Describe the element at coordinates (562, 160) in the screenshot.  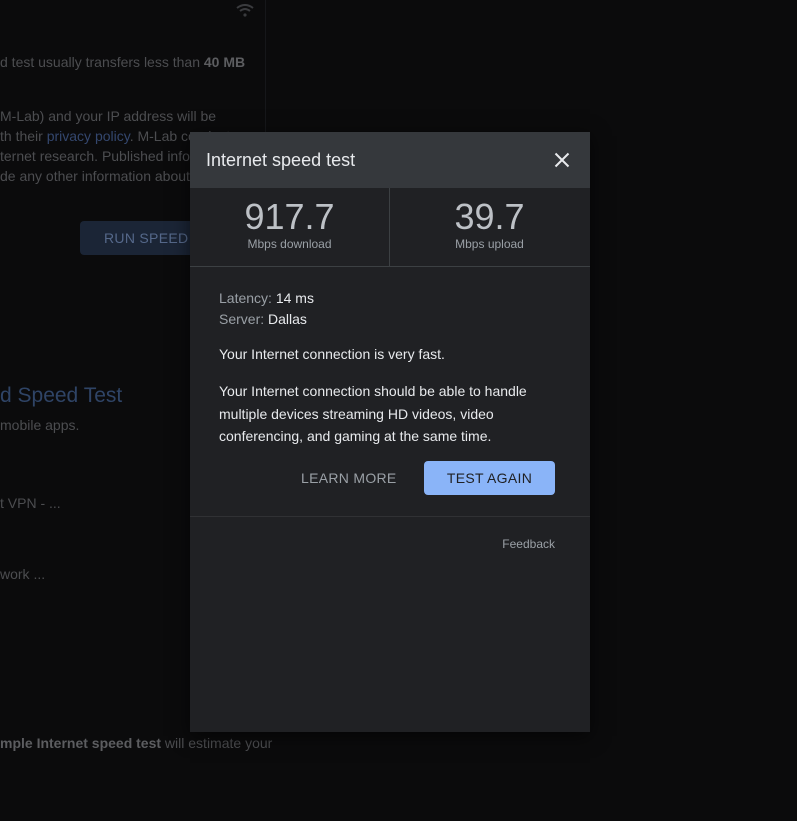
I see `close-icon` at that location.